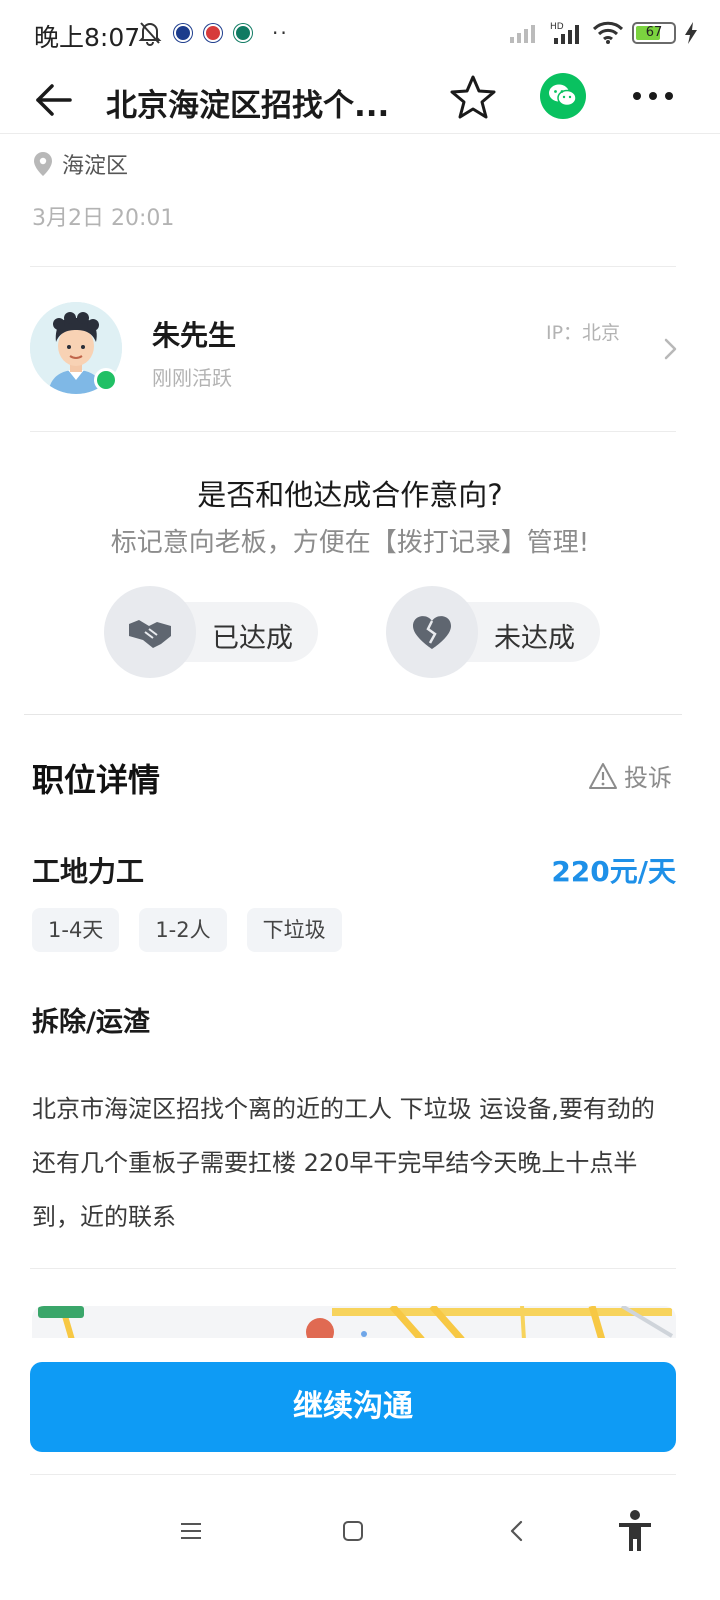 The height and width of the screenshot is (1600, 720). I want to click on menu-icon, so click(191, 1531).